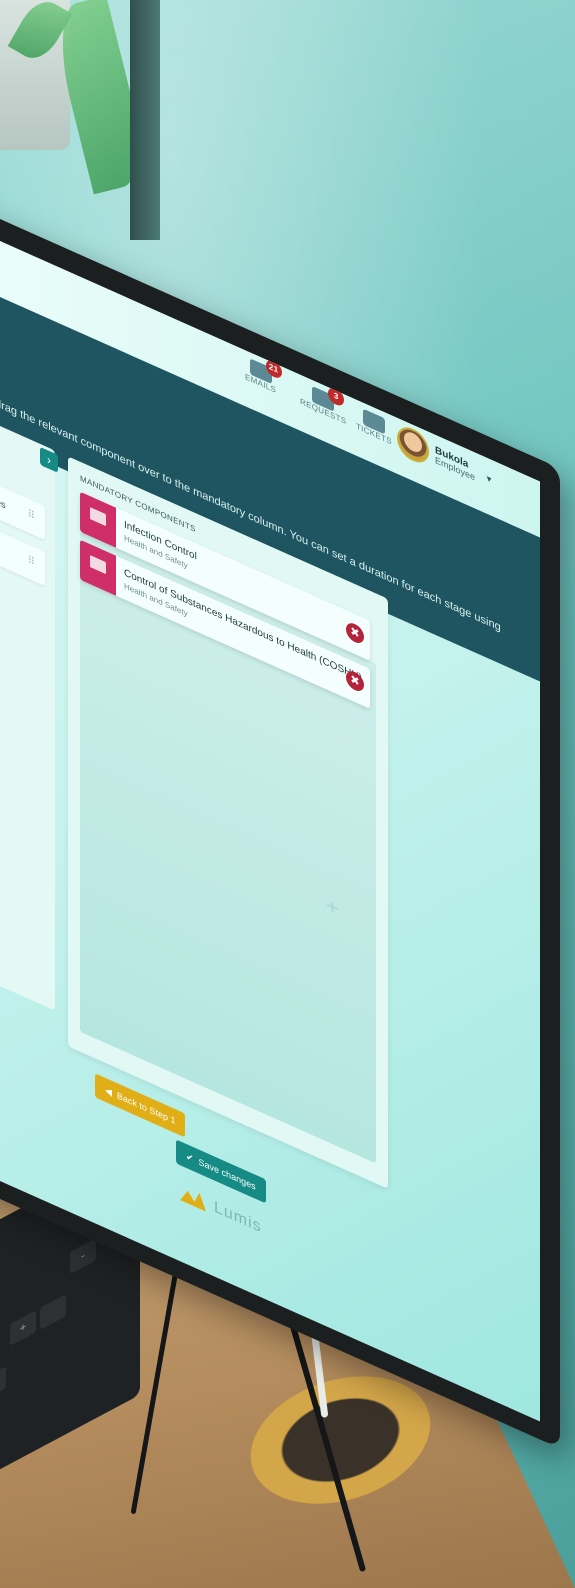 The width and height of the screenshot is (575, 1588). What do you see at coordinates (227, 1174) in the screenshot?
I see `save-button-label: Save changes` at bounding box center [227, 1174].